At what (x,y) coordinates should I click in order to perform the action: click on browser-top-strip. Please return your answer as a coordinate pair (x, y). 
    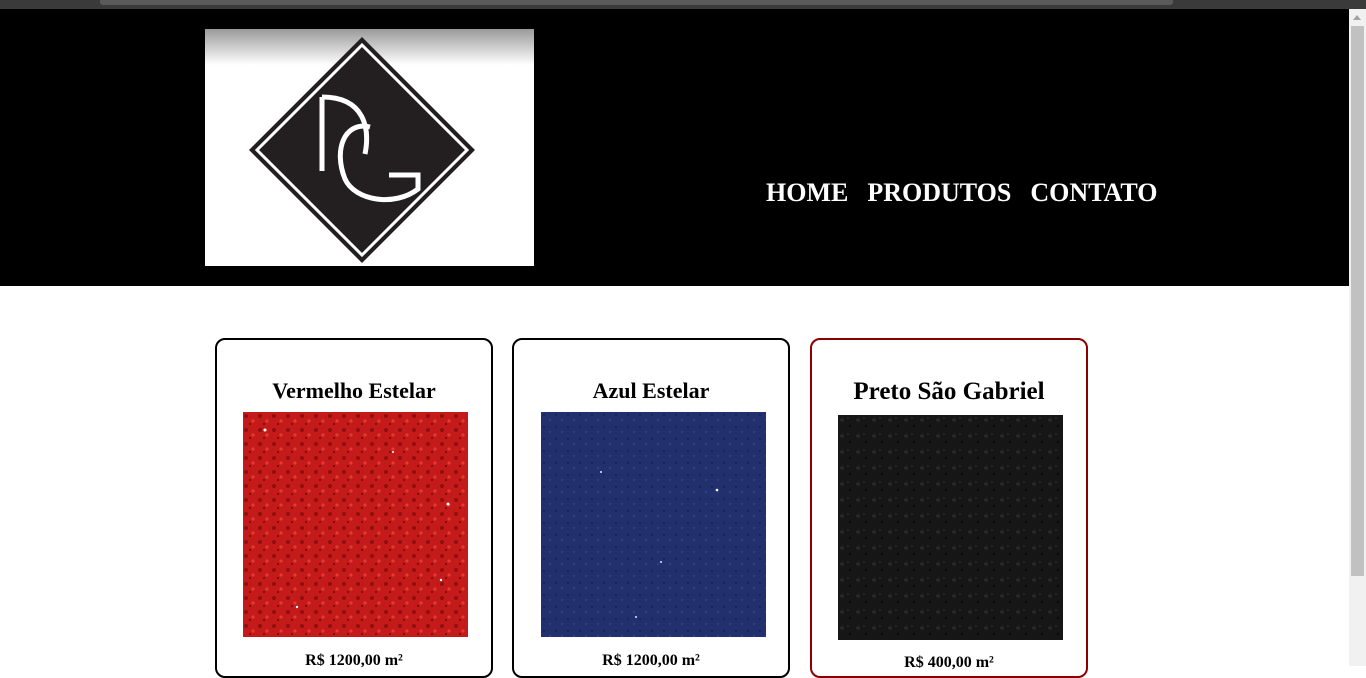
    Looking at the image, I should click on (683, 4).